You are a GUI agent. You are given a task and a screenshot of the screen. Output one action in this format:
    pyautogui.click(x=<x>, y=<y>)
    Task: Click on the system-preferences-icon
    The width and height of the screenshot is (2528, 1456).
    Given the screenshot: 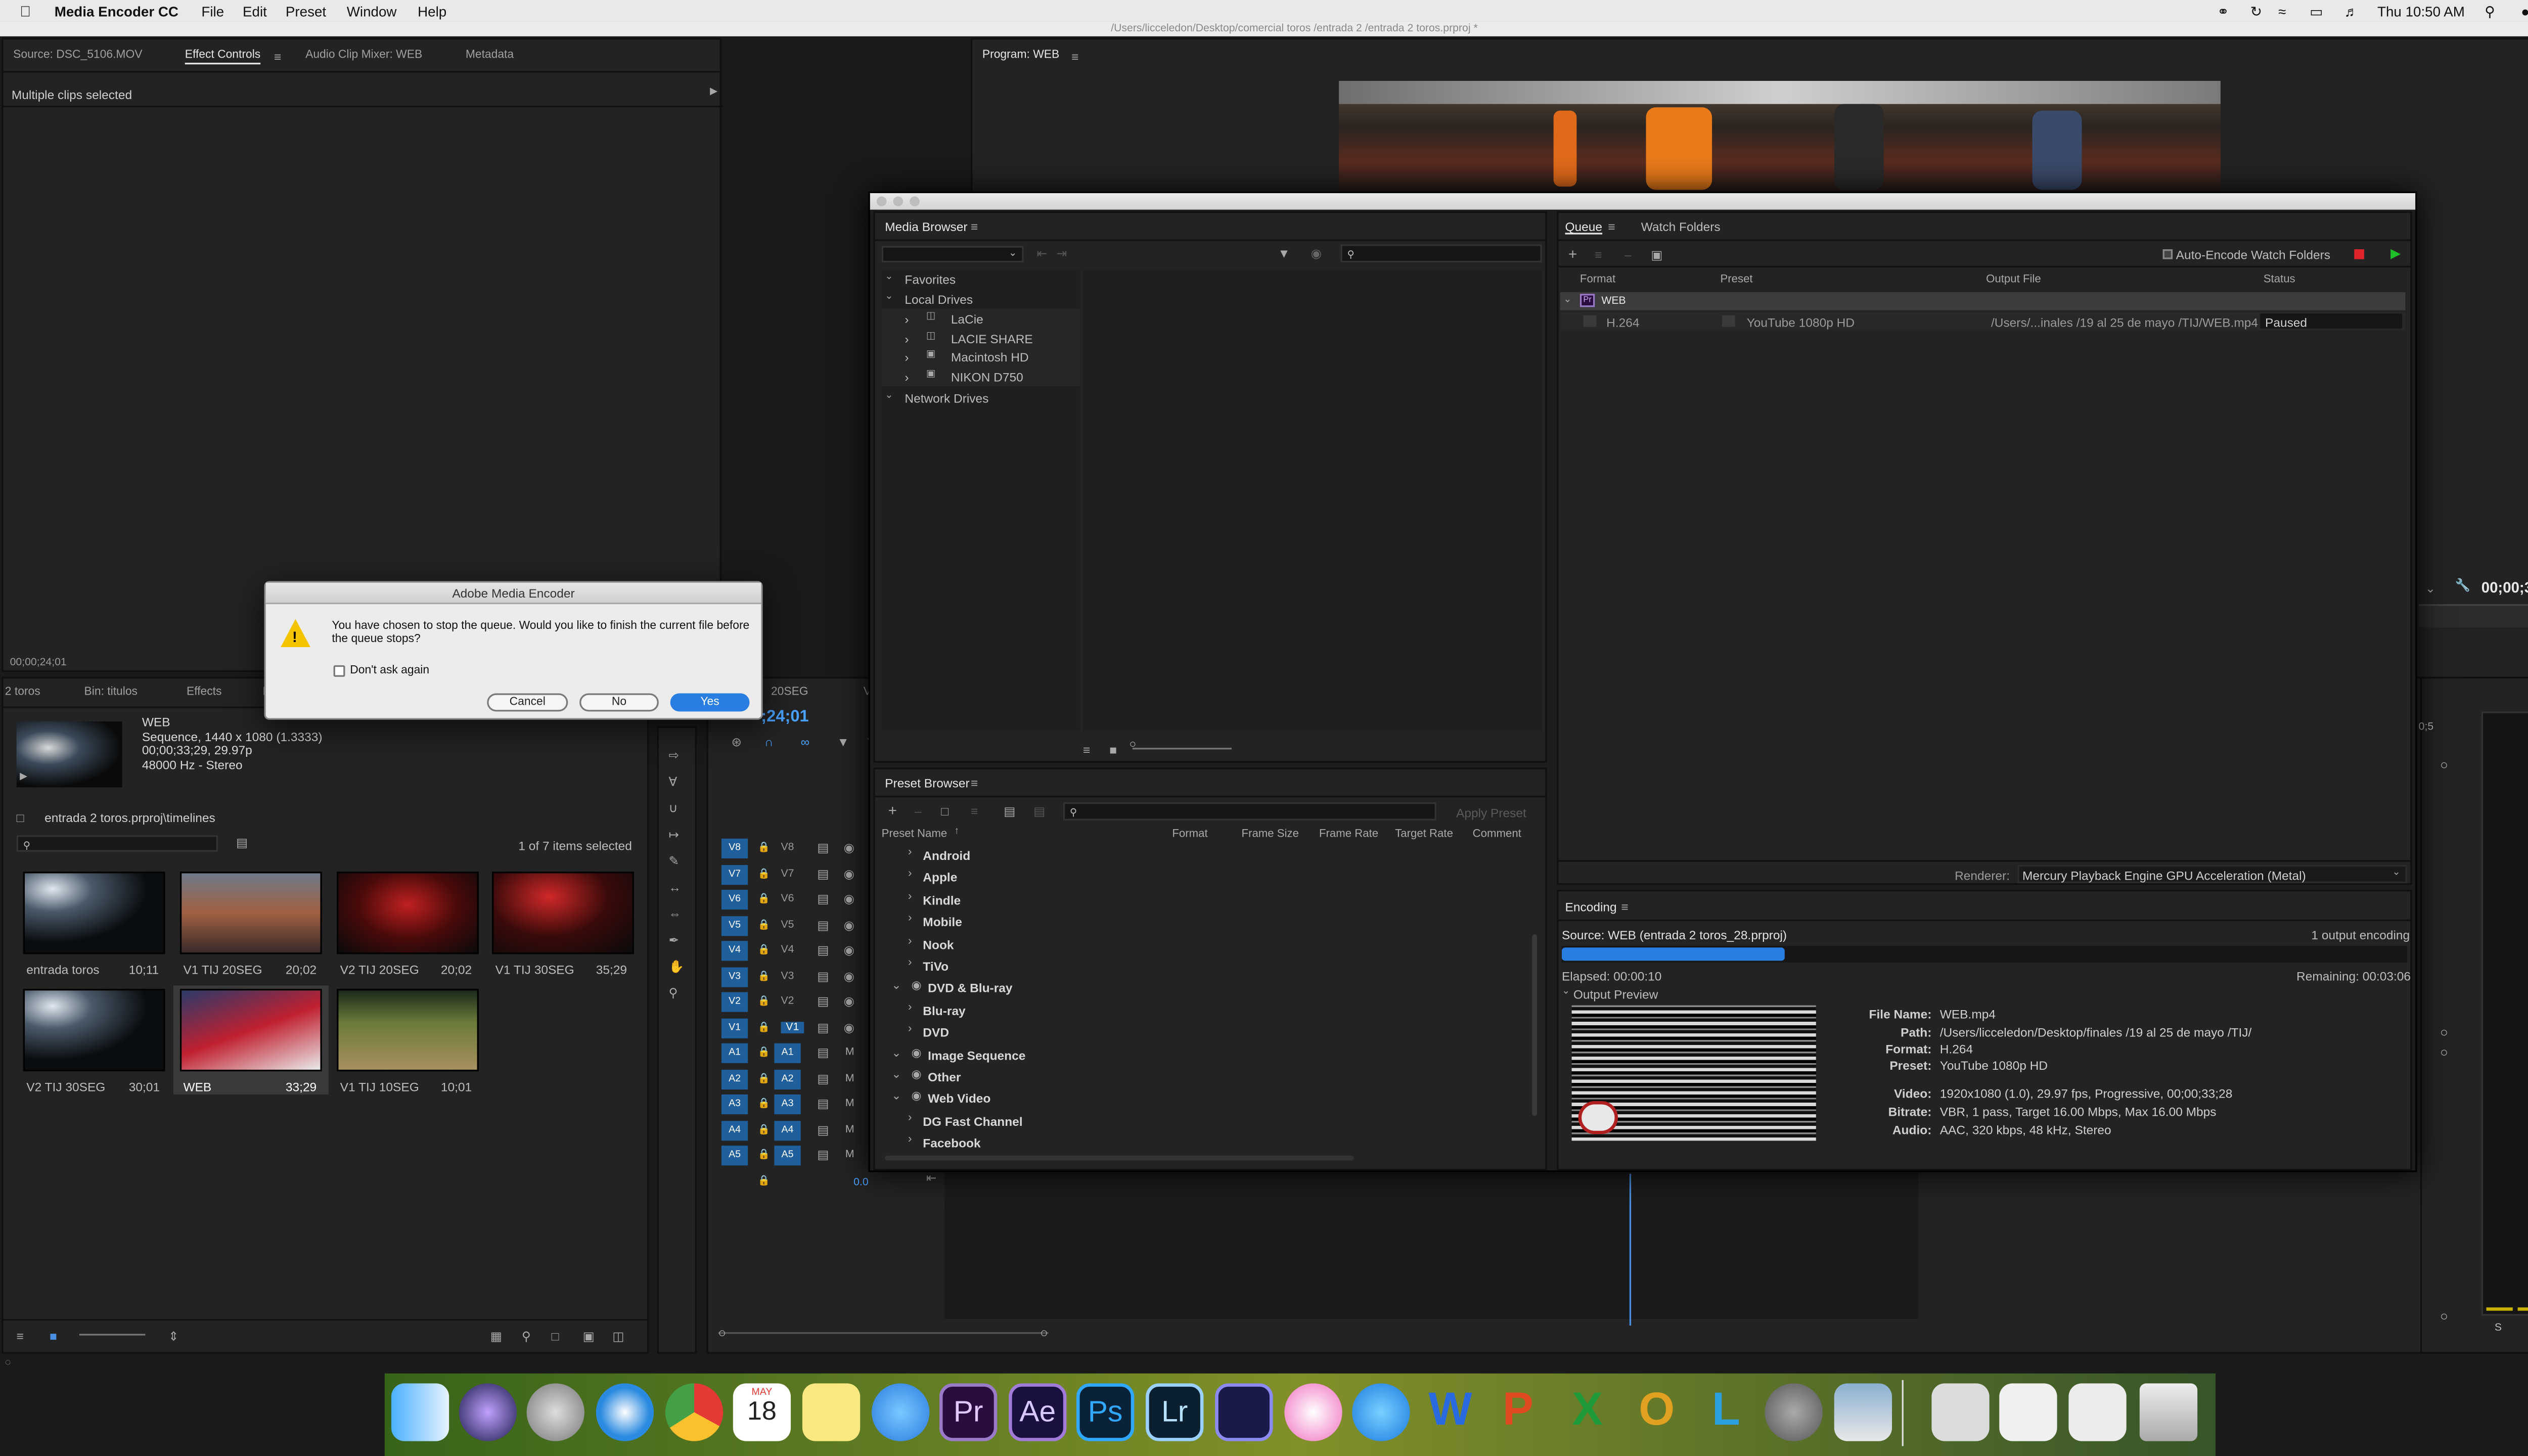 What is the action you would take?
    pyautogui.click(x=1794, y=1412)
    